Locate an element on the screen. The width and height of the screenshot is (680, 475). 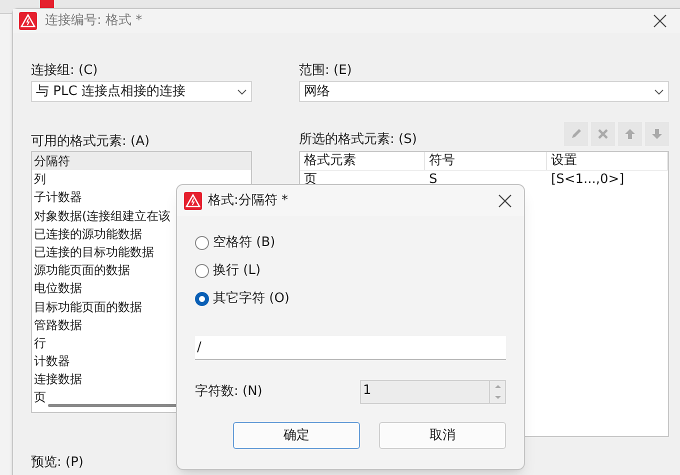
column-header: 符号 is located at coordinates (486, 161).